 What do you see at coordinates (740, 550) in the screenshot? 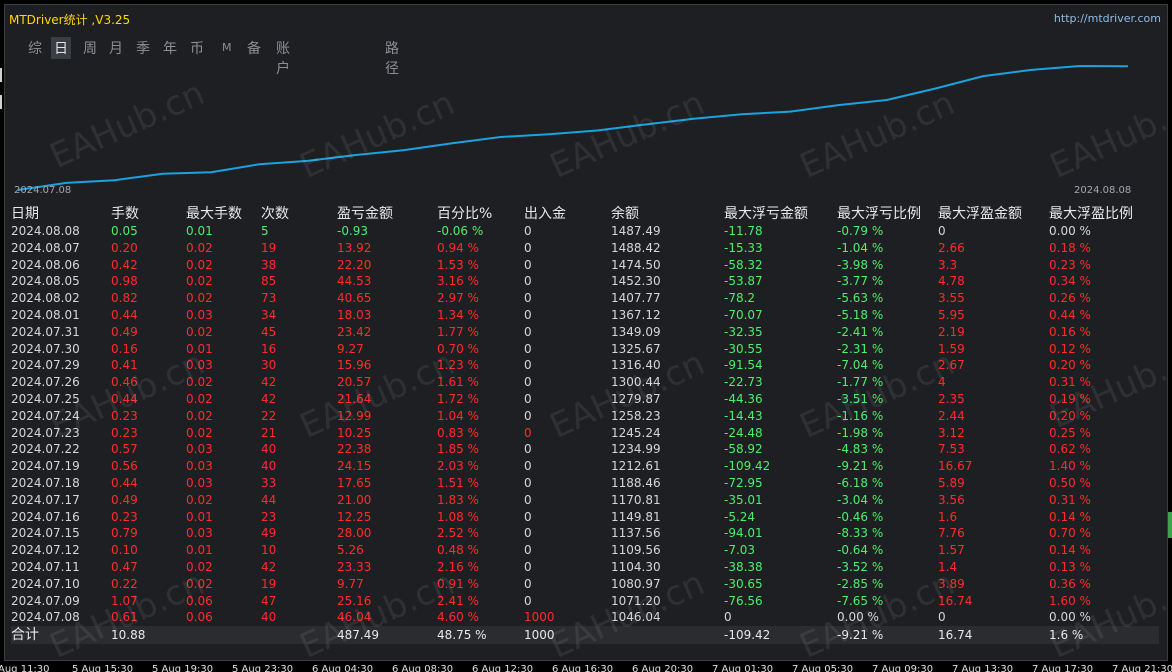
I see `table-cell: -7.03` at bounding box center [740, 550].